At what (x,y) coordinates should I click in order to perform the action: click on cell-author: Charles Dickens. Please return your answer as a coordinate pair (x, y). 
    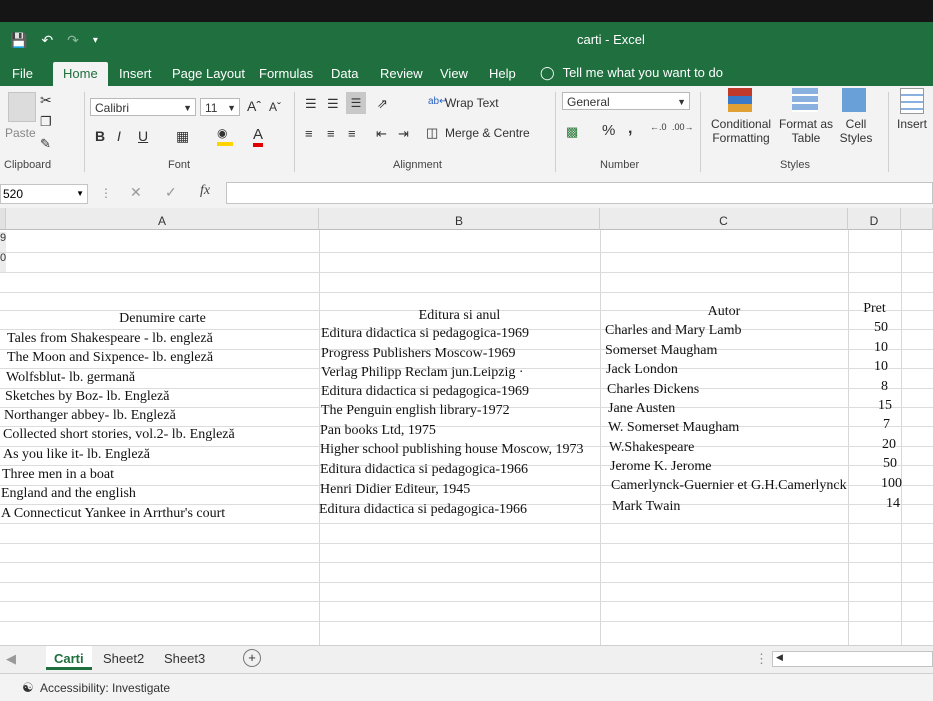
    Looking at the image, I should click on (653, 390).